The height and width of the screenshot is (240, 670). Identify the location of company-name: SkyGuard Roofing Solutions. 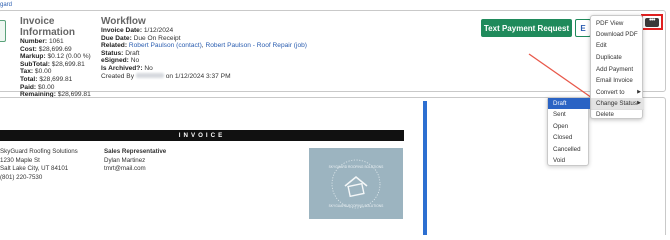
(39, 151).